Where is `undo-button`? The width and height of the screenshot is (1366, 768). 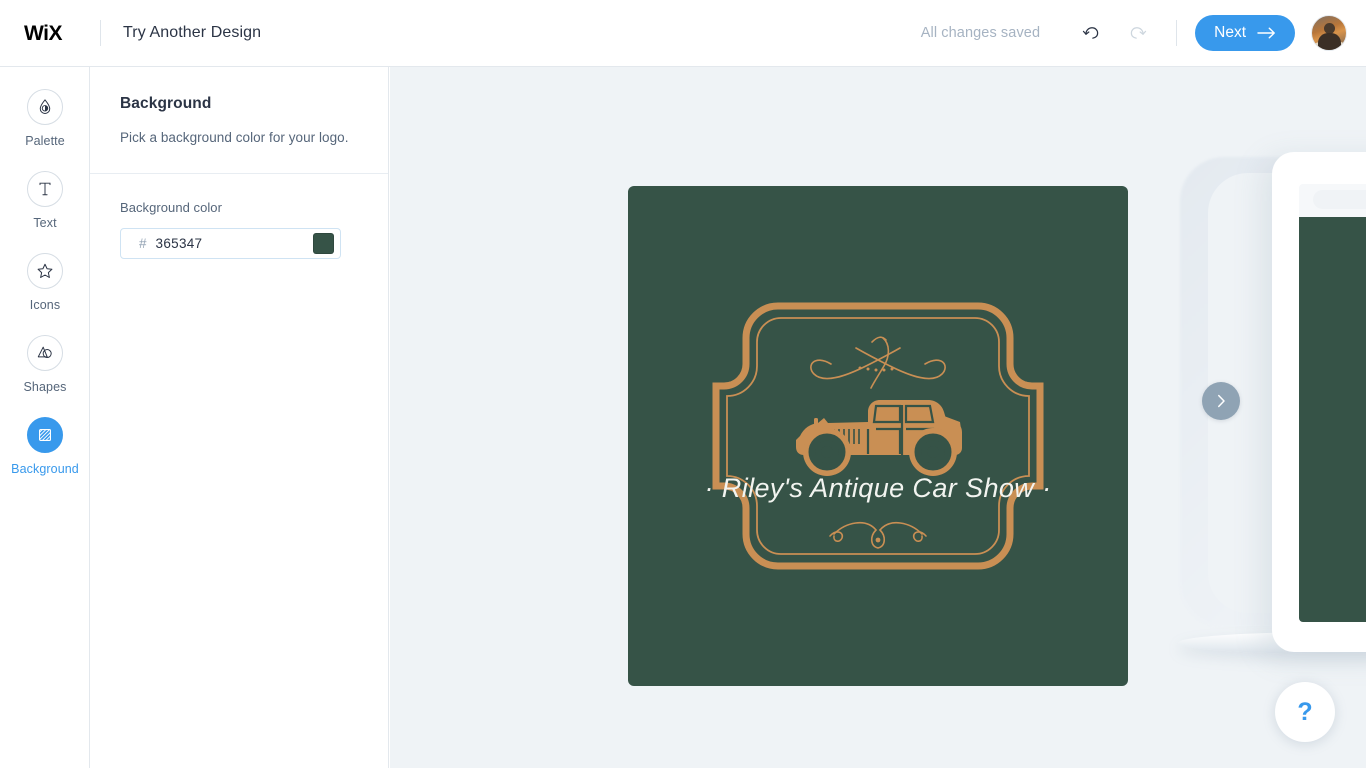
undo-button is located at coordinates (1091, 33).